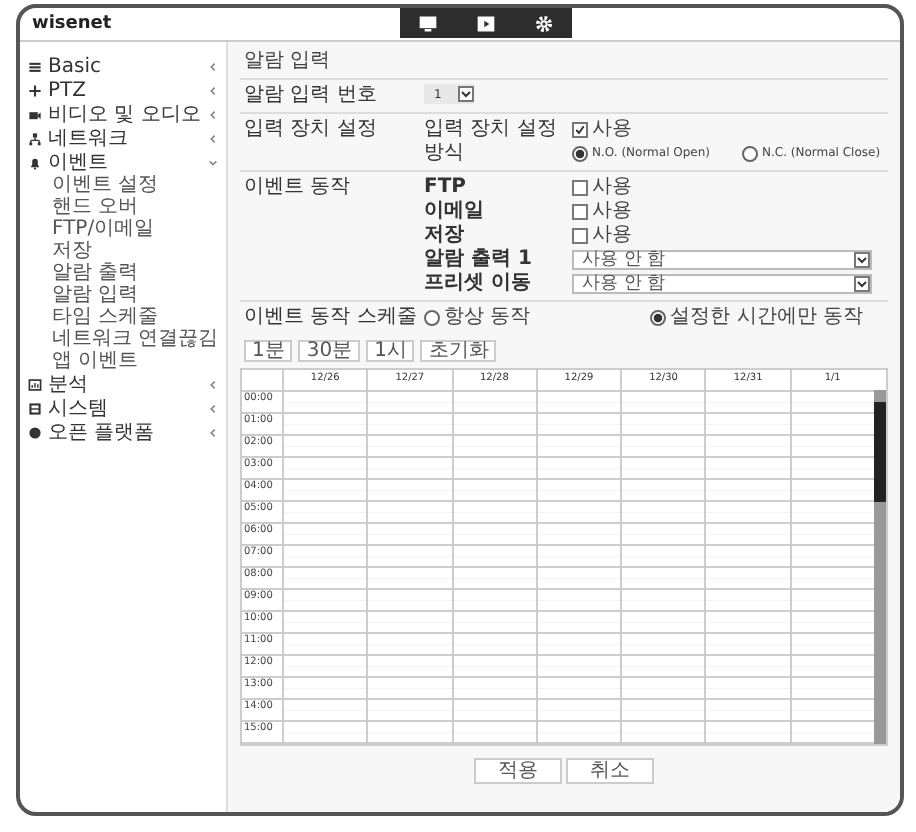  I want to click on sidebar-subitem: 알람 출력, so click(95, 273).